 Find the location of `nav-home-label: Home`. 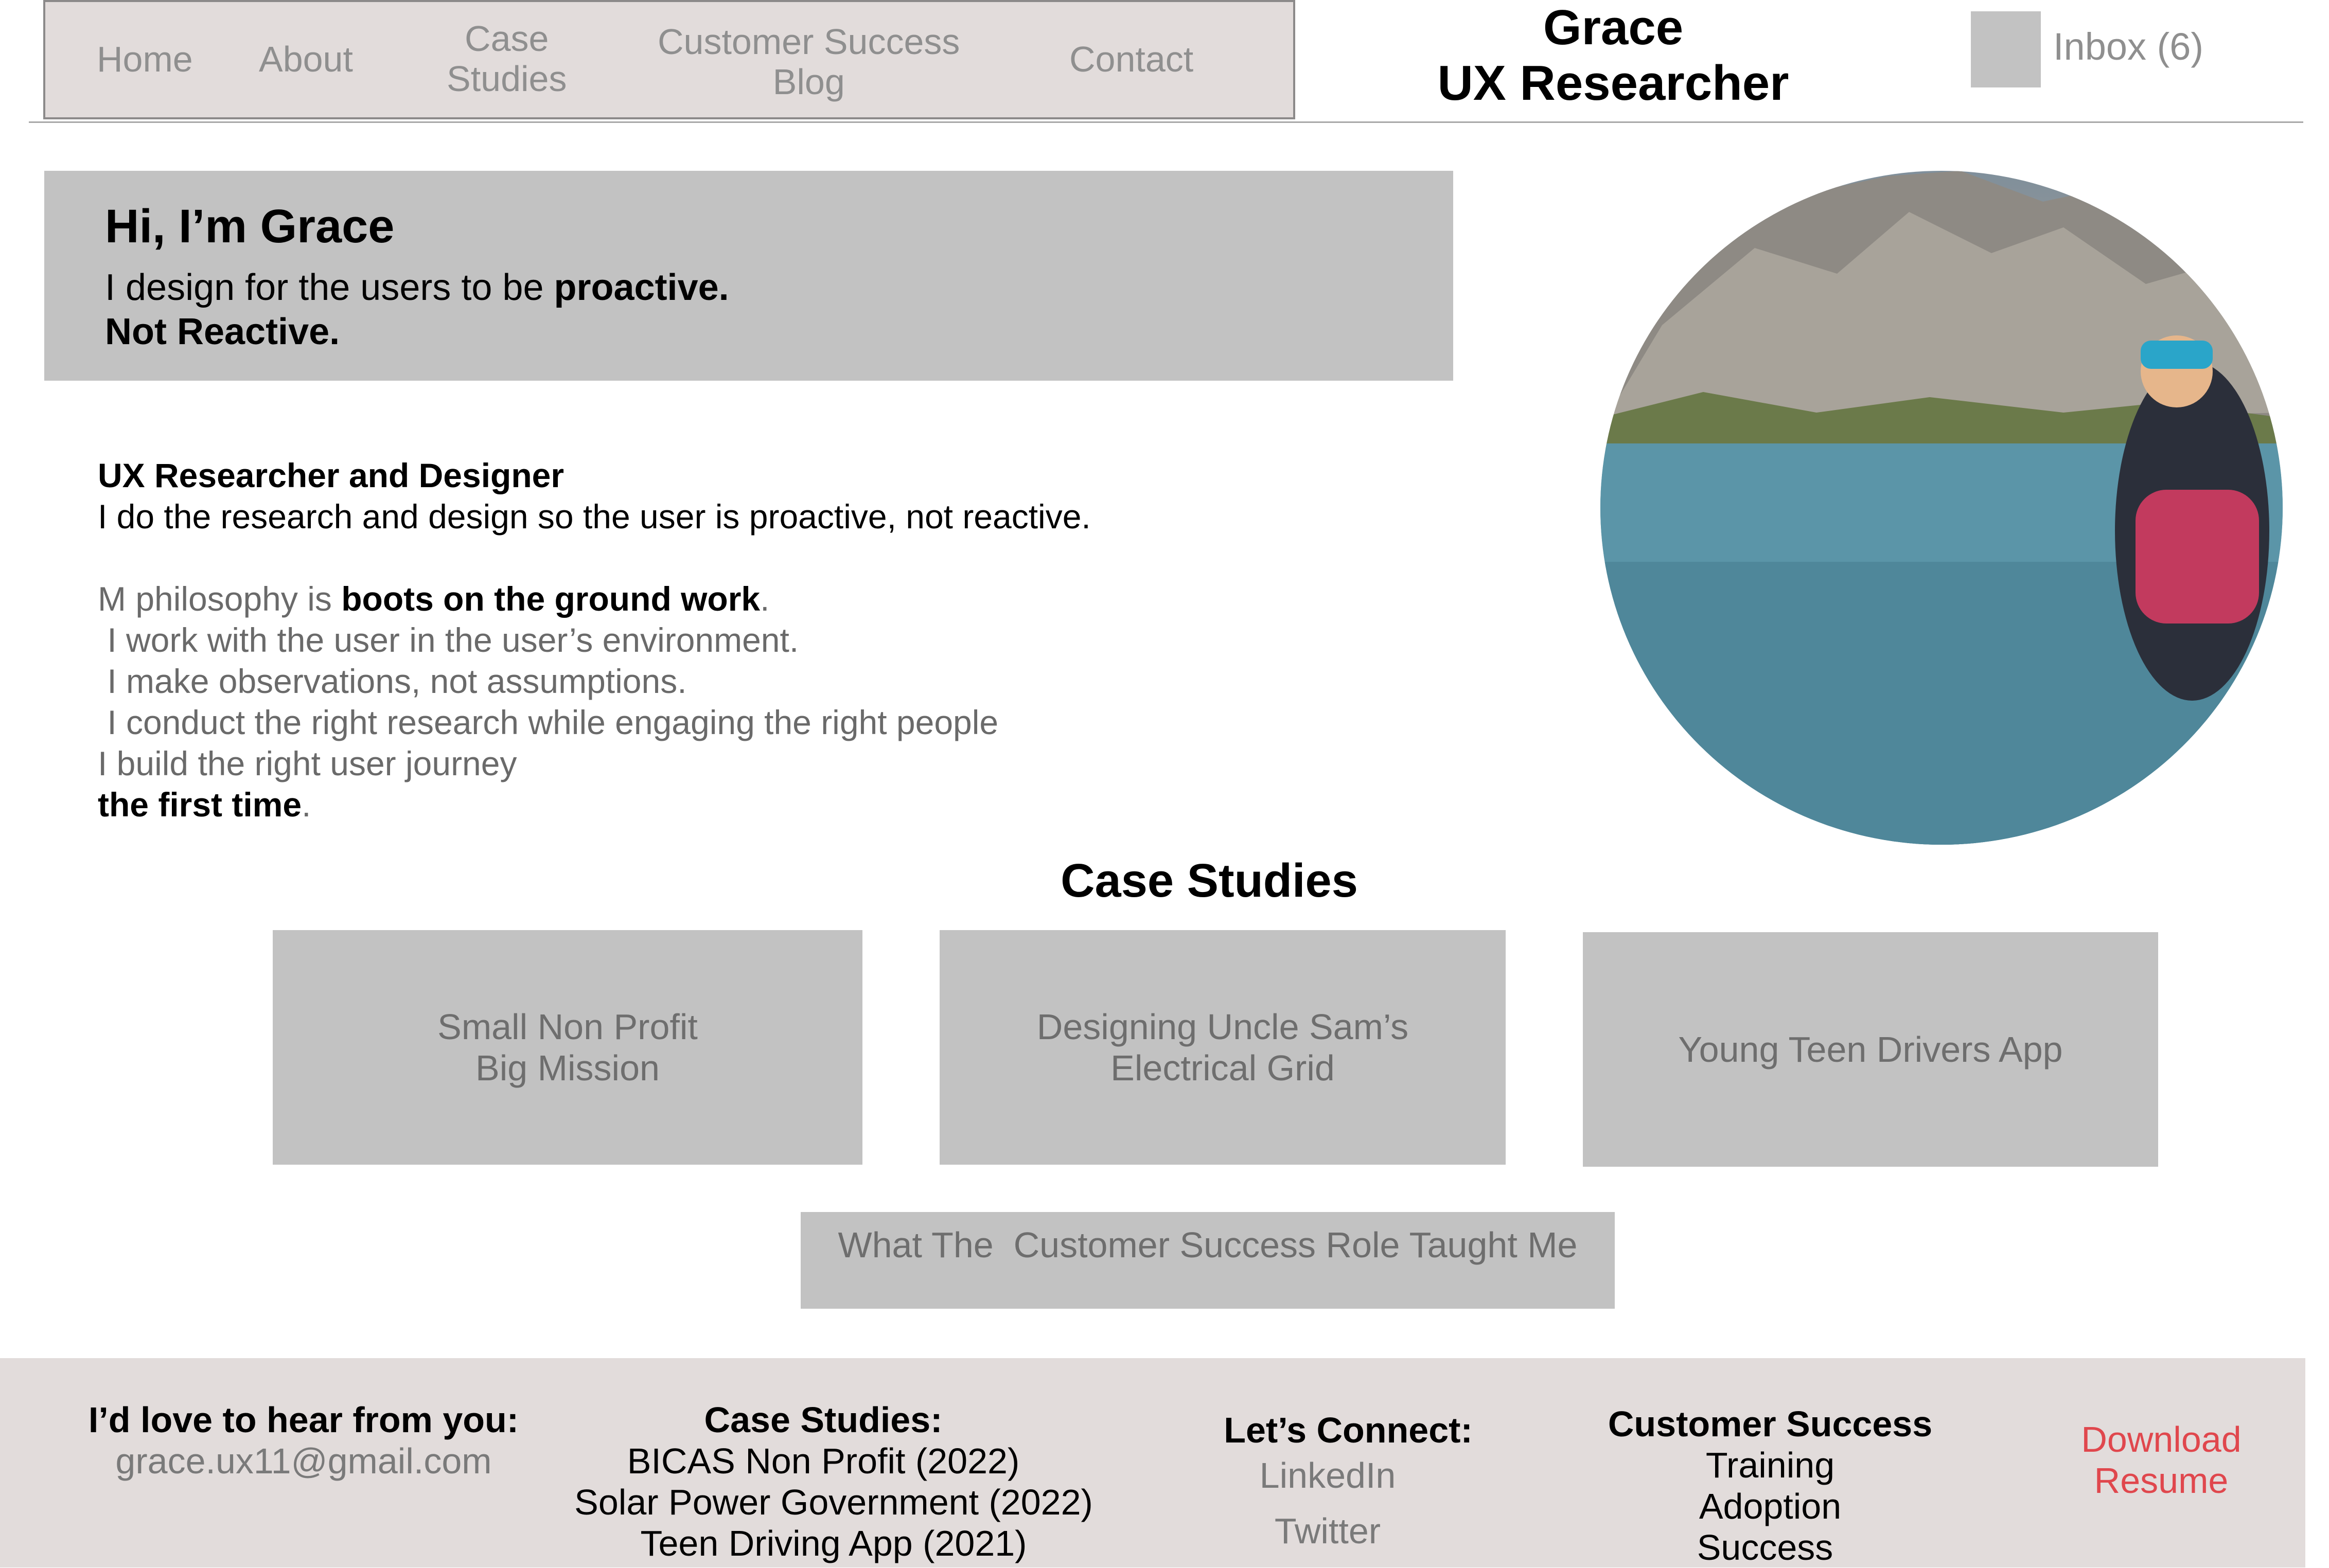

nav-home-label: Home is located at coordinates (145, 59).